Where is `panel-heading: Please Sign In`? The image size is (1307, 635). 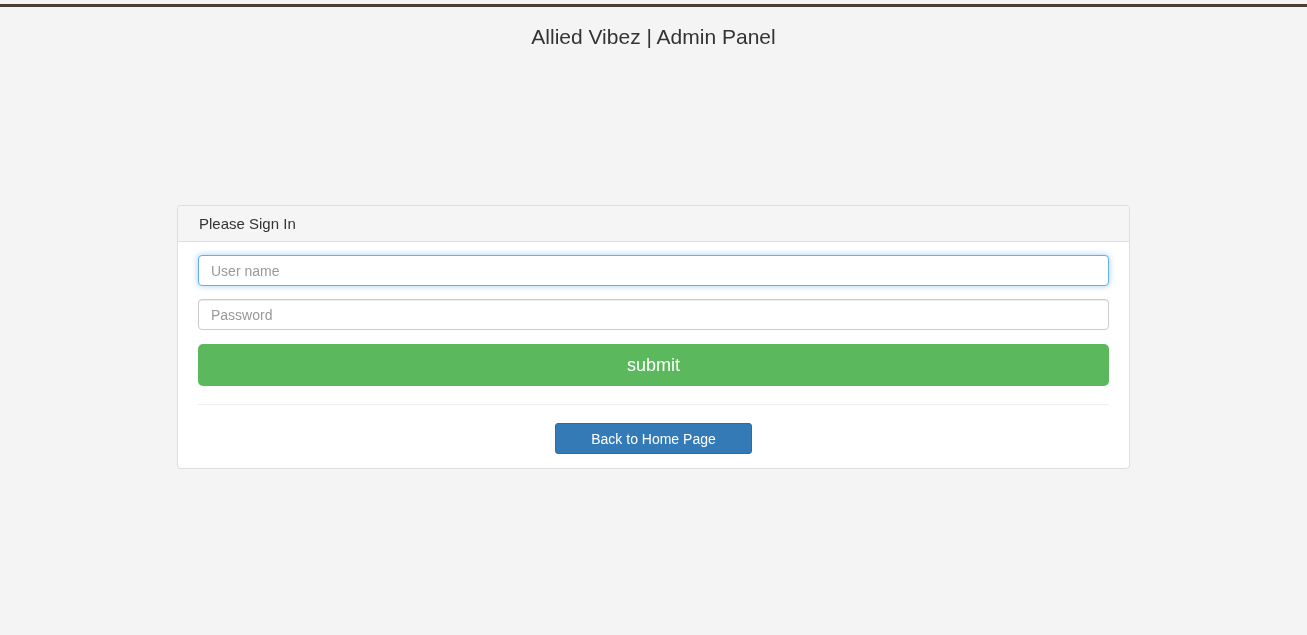
panel-heading: Please Sign In is located at coordinates (247, 223).